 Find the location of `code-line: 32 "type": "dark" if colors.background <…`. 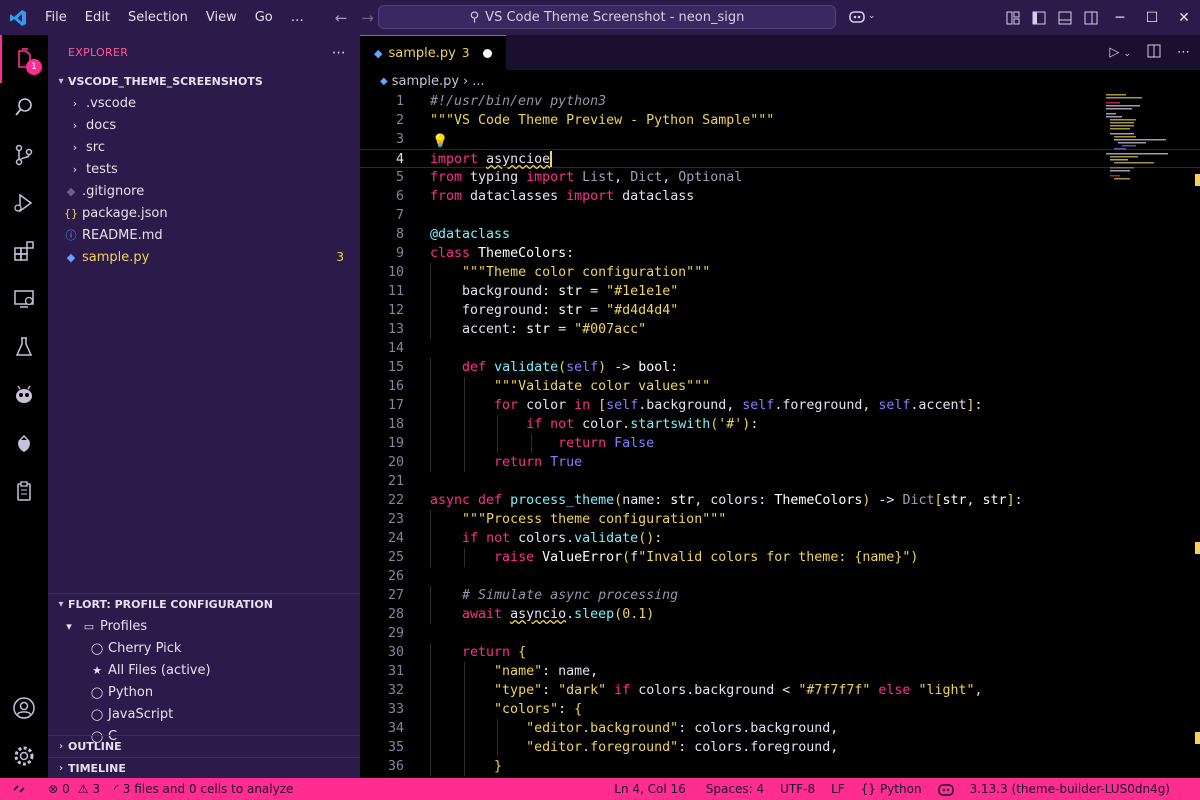

code-line: 32 "type": "dark" if colors.background <… is located at coordinates (780, 690).